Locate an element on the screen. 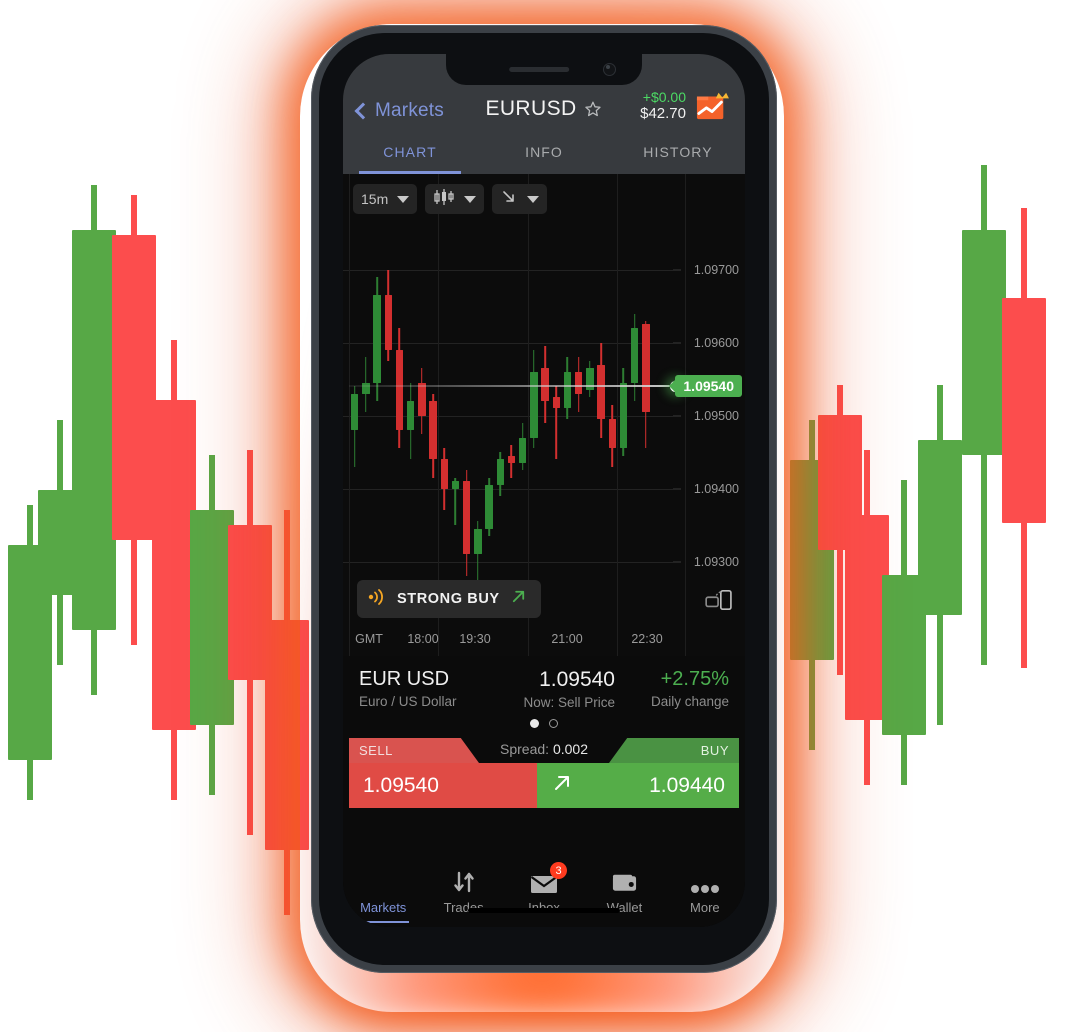 This screenshot has width=1088, height=1032. tab-info: INFO is located at coordinates (544, 152).